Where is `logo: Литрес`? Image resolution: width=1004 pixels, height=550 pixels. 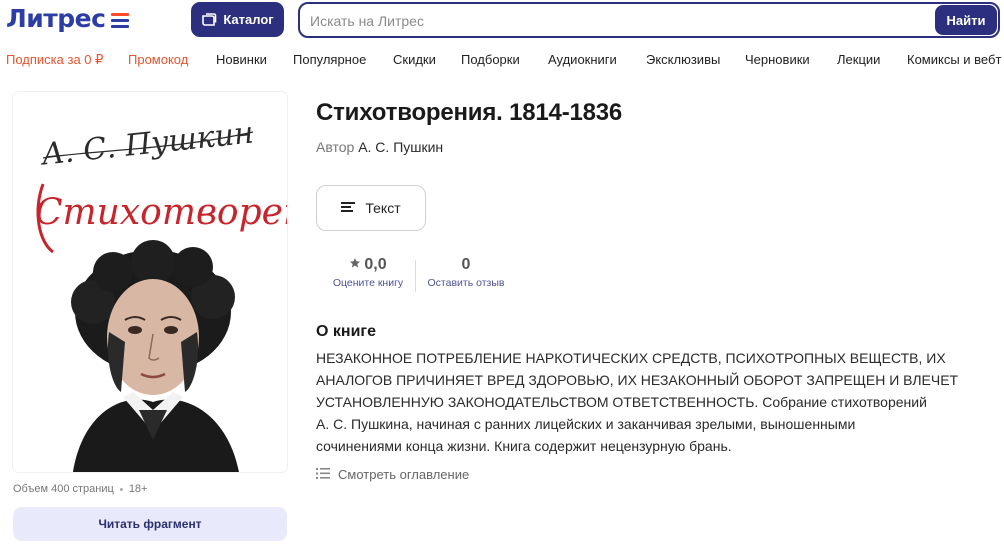
logo: Литрес is located at coordinates (68, 18).